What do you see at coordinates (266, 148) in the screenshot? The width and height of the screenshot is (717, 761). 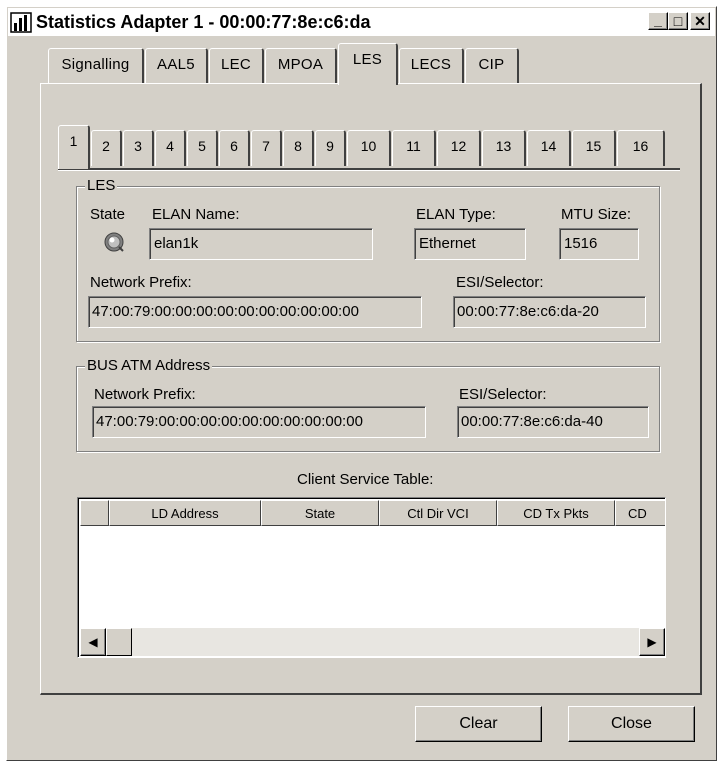 I see `tab-number-7: 7` at bounding box center [266, 148].